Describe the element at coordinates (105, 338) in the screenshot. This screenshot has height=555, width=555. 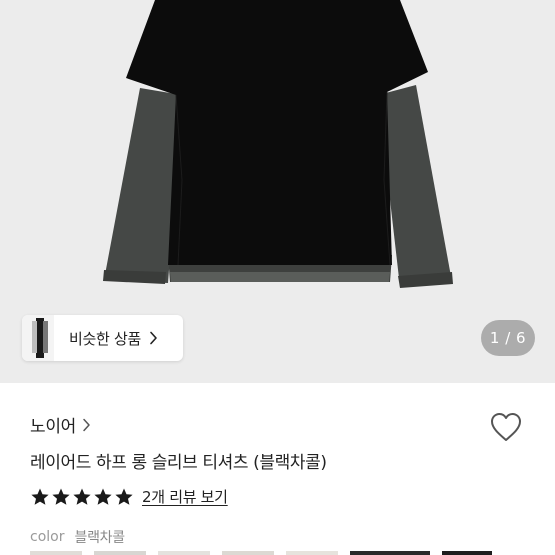
I see `similar-products-label: 비슷한 상품` at that location.